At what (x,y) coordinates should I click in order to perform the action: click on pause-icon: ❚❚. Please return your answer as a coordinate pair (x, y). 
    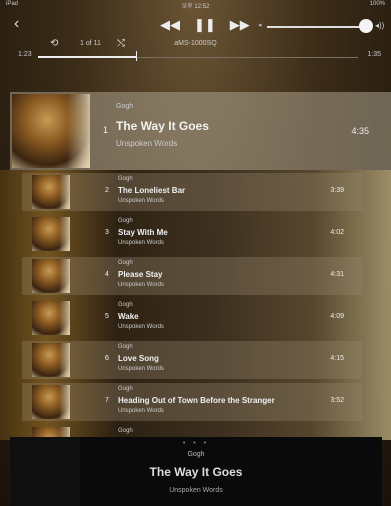
    Looking at the image, I should click on (205, 25).